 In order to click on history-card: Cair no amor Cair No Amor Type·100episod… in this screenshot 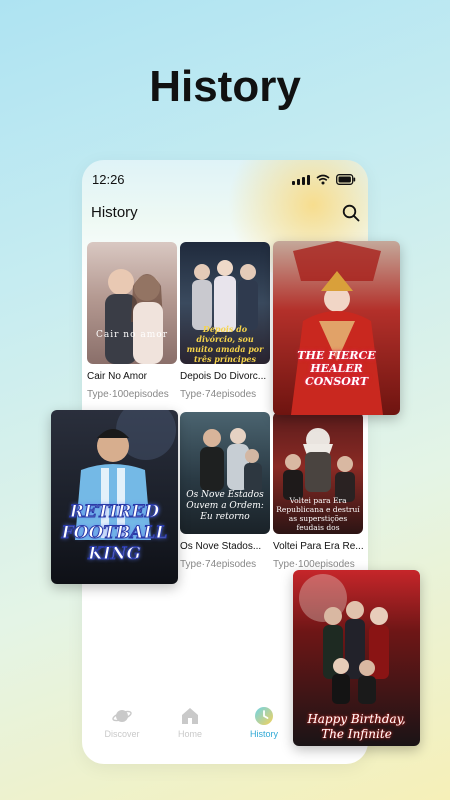, I will do `click(132, 322)`.